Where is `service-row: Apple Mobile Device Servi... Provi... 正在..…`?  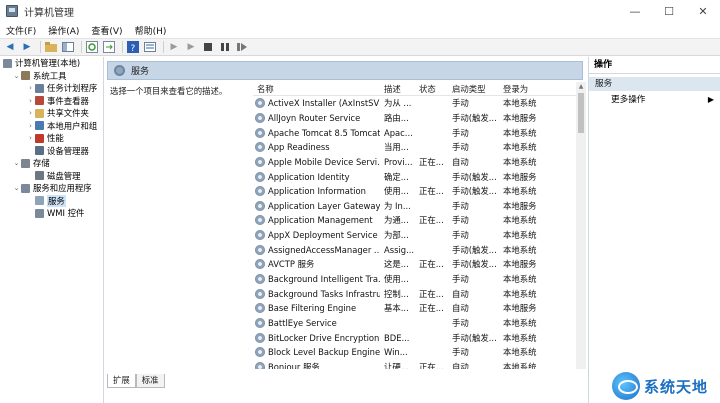
service-row: Apple Mobile Device Servi... Provi... 正在..… is located at coordinates (418, 162).